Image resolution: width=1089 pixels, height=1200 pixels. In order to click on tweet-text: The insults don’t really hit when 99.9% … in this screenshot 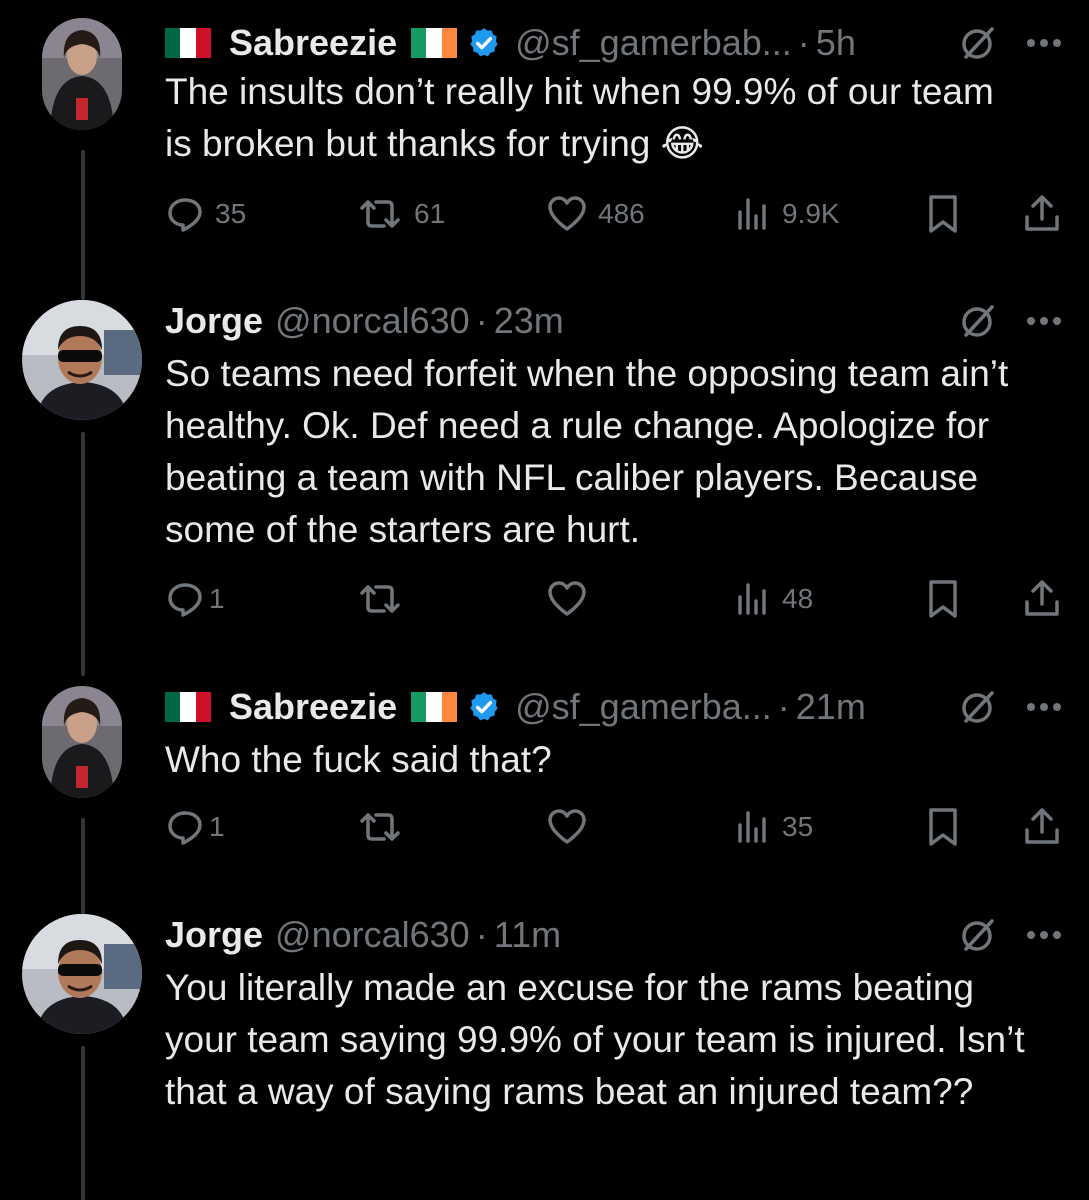, I will do `click(585, 117)`.